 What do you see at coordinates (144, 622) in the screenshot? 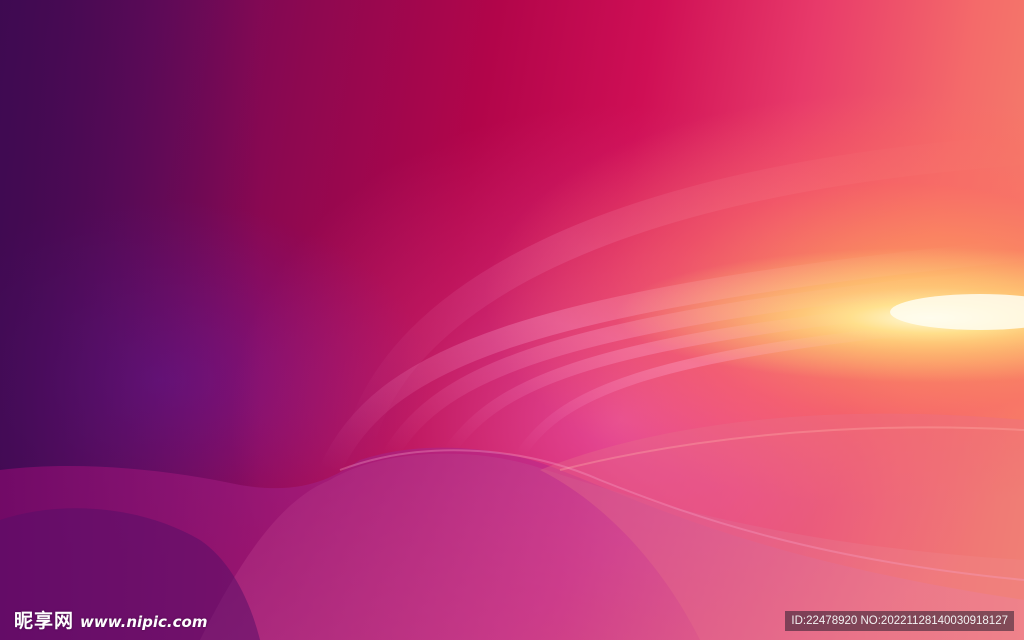
I see `nipic-url-text: www.nipic.com` at bounding box center [144, 622].